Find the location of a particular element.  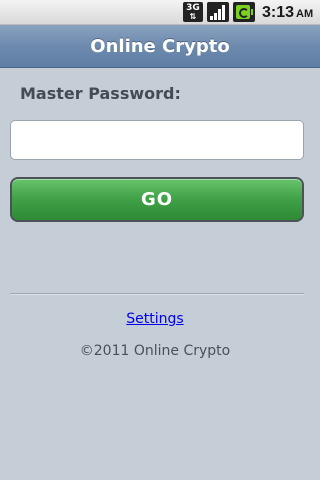

title-bar: Online Crypto is located at coordinates (160, 46).